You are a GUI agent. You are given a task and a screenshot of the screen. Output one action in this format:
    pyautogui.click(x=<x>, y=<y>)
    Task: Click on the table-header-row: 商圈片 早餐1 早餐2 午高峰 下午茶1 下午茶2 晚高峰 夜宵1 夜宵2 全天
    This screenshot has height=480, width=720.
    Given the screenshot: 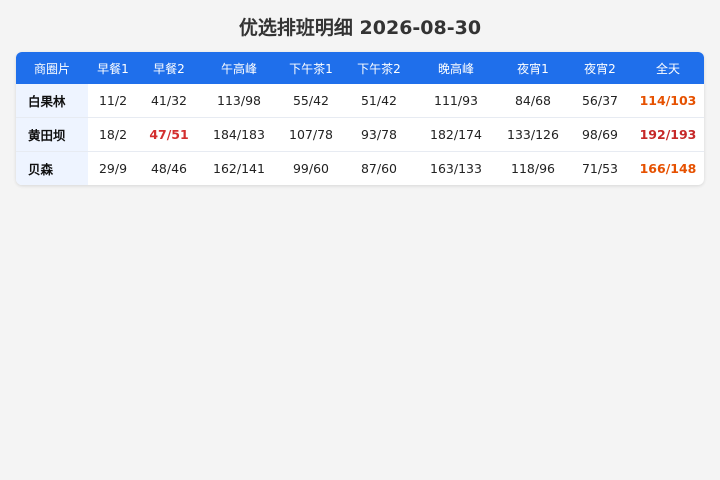 What is the action you would take?
    pyautogui.click(x=360, y=68)
    